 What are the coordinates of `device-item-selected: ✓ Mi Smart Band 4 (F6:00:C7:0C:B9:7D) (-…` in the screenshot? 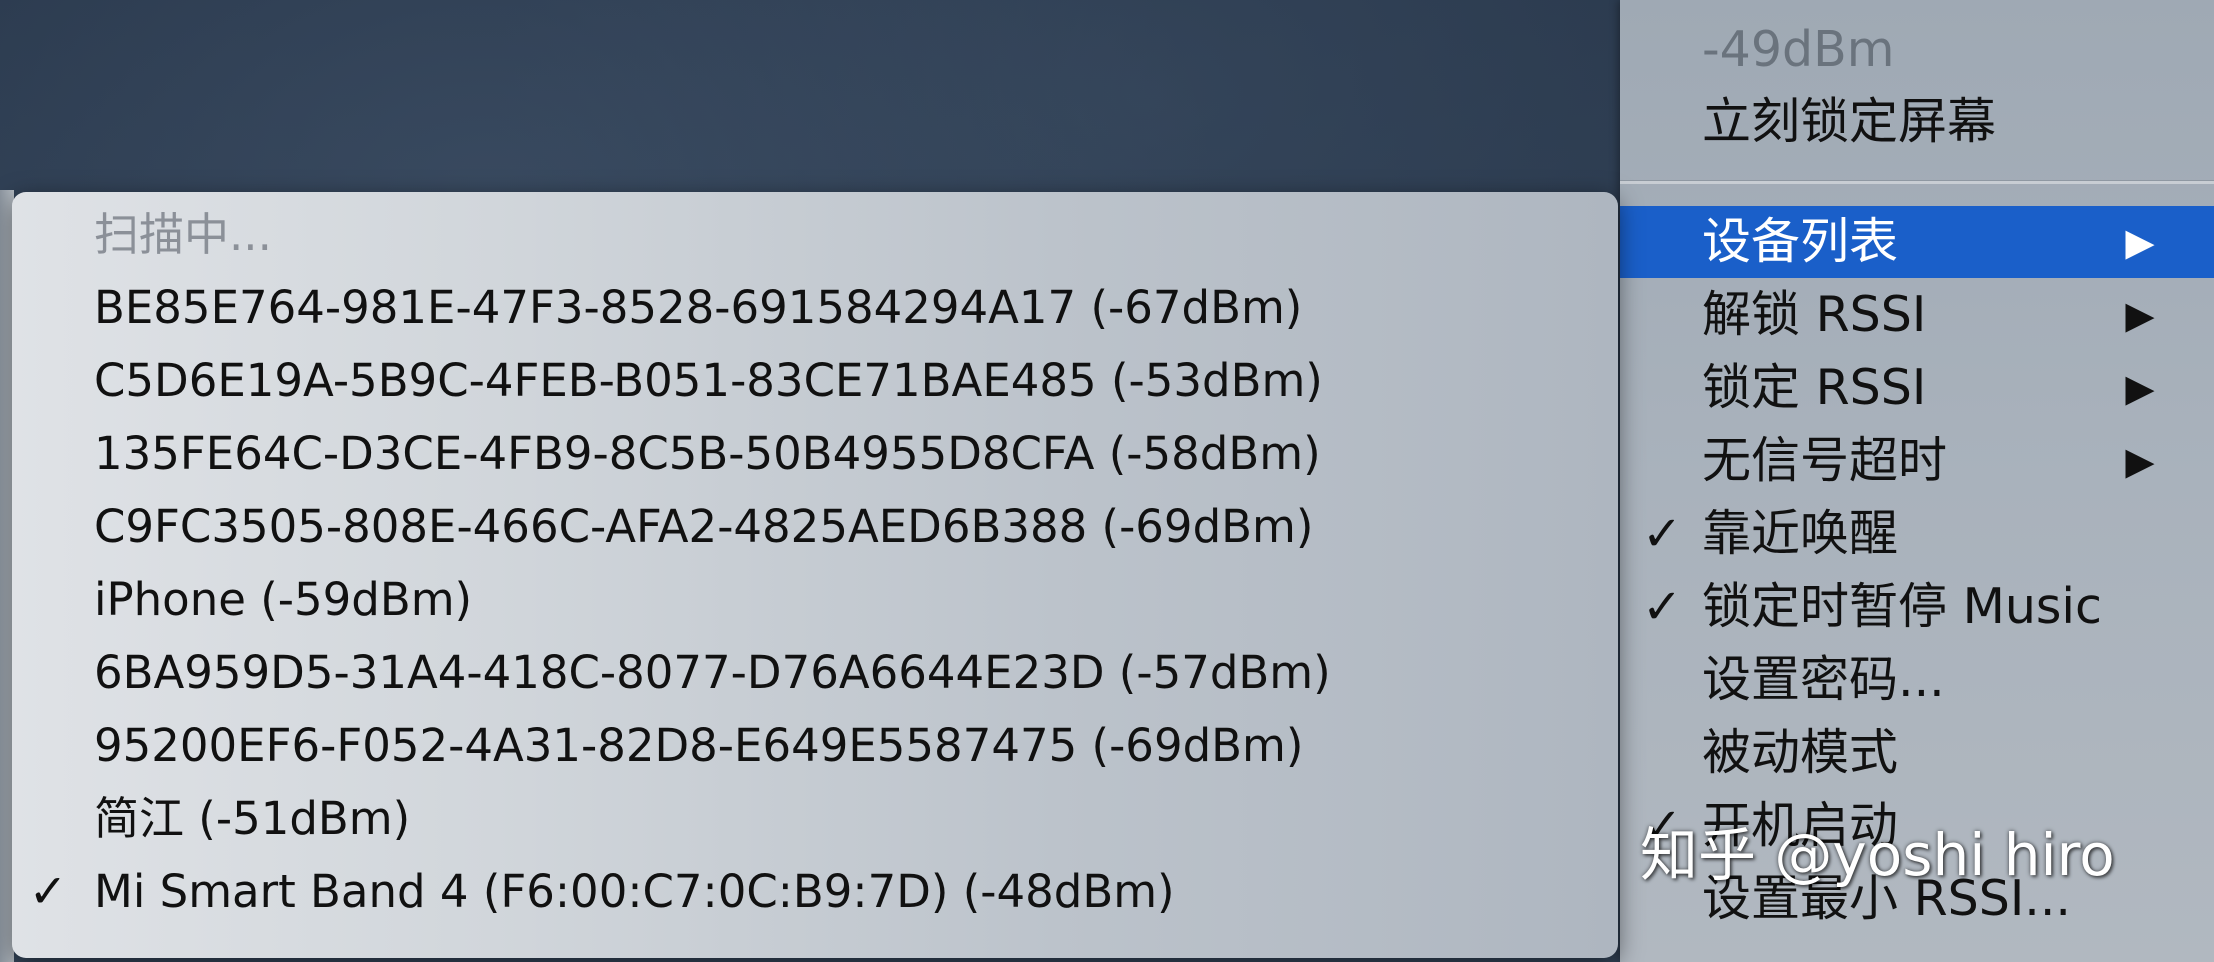 It's located at (815, 891).